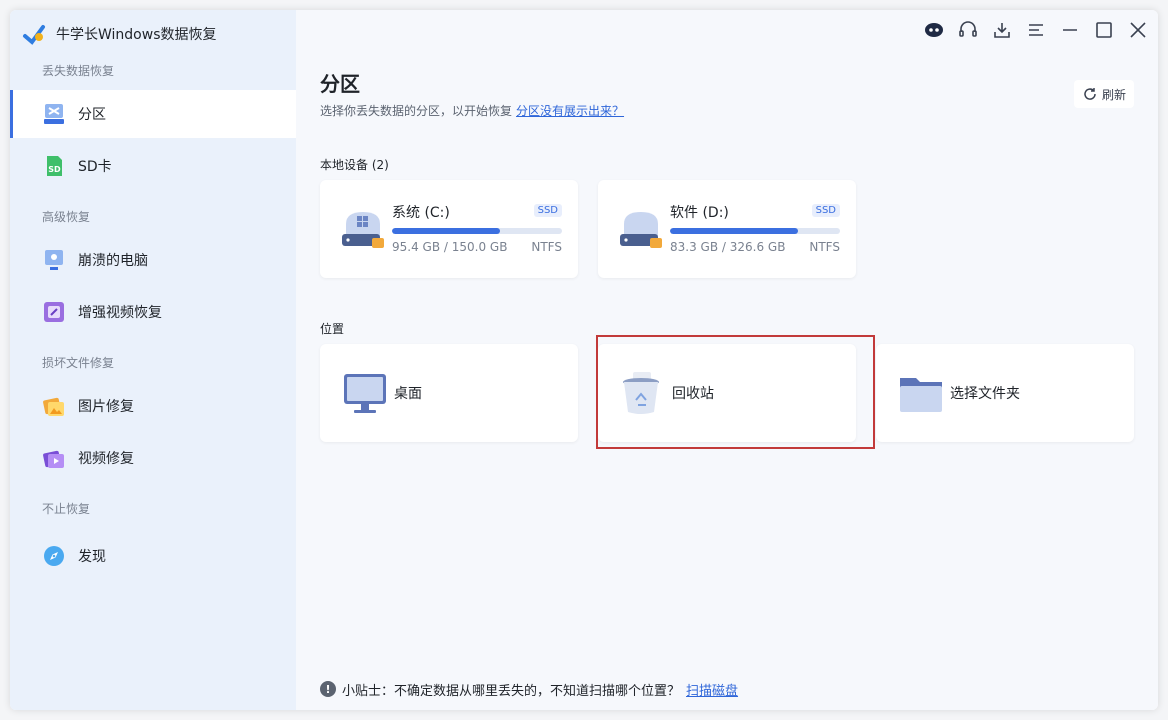  Describe the element at coordinates (106, 407) in the screenshot. I see `sidebar-item-label: 图片修复` at that location.